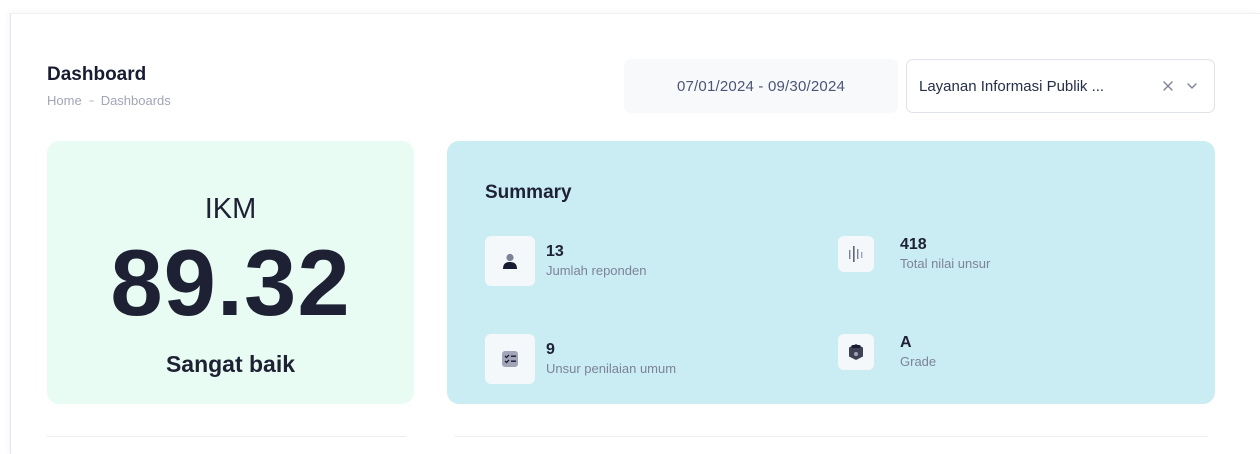 The image size is (1260, 454). I want to click on stat-value: 13, so click(555, 252).